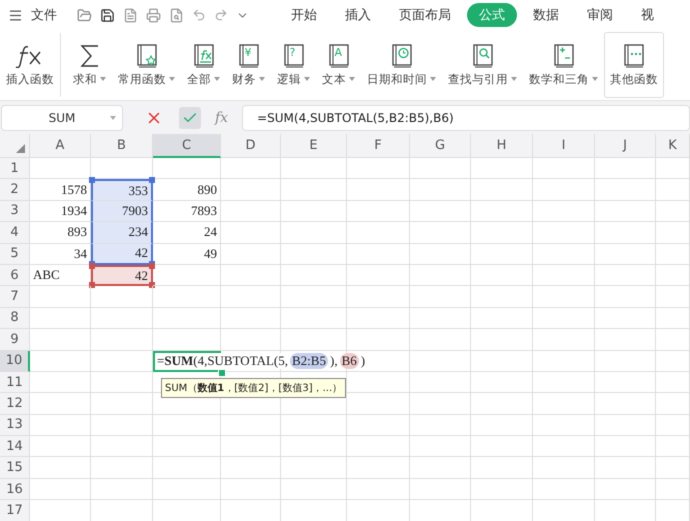 This screenshot has height=521, width=690. Describe the element at coordinates (15, 146) in the screenshot. I see `select-all-corner` at that location.